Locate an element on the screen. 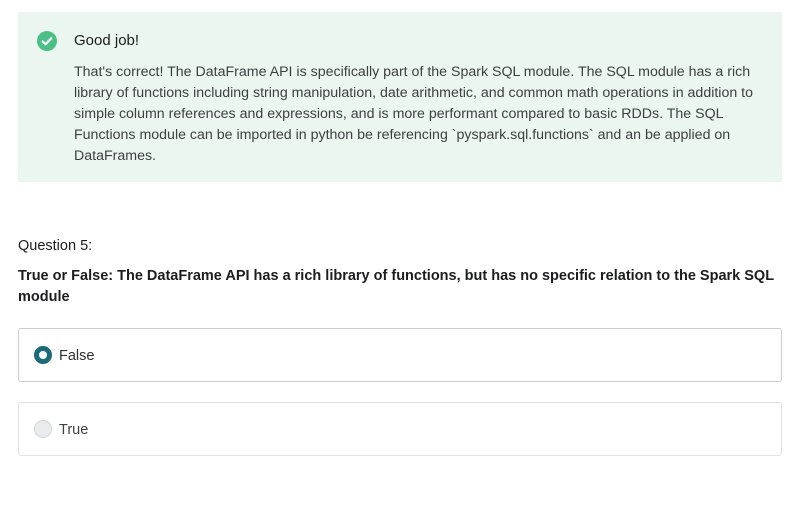 The height and width of the screenshot is (516, 803). feedback-title: Good job! is located at coordinates (107, 40).